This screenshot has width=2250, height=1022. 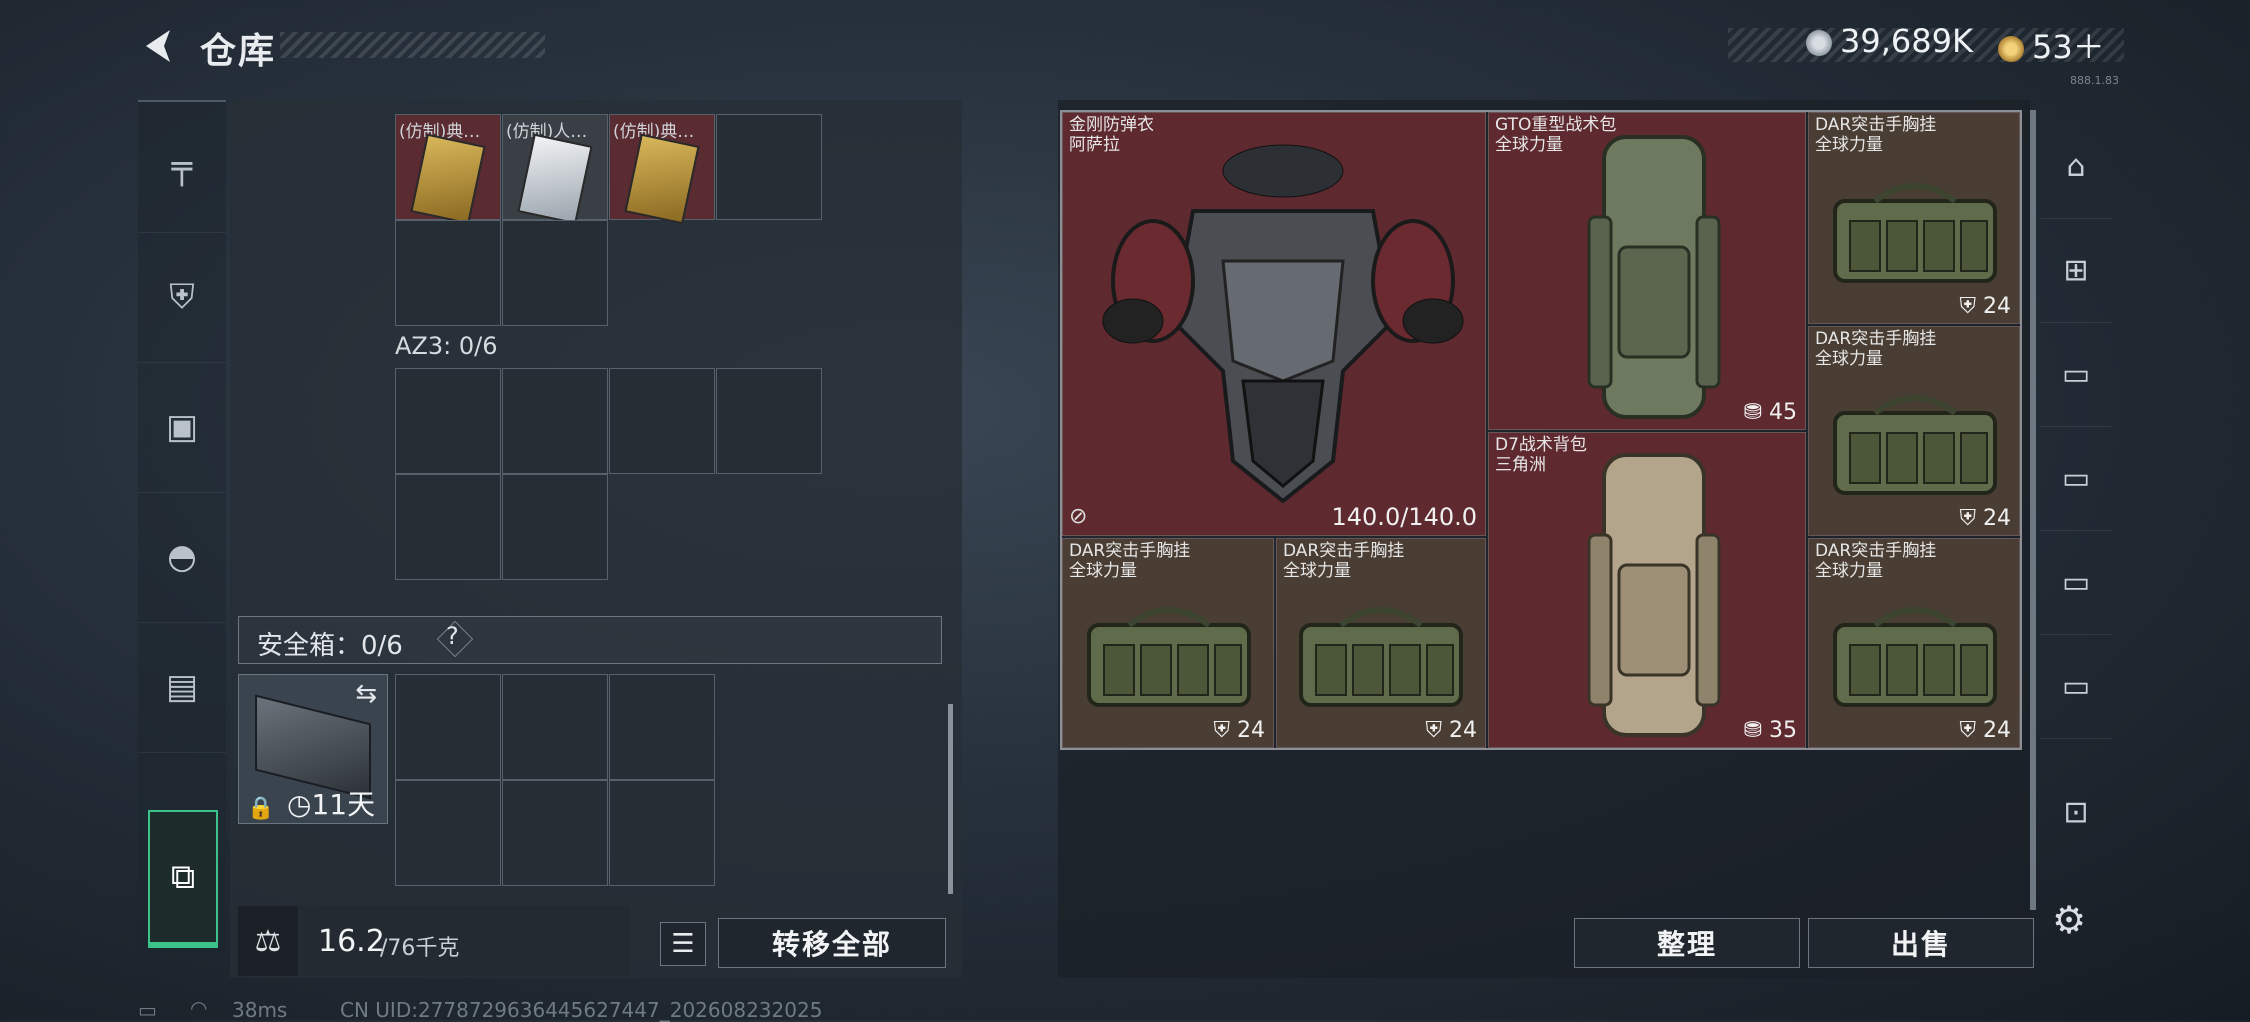 What do you see at coordinates (2076, 166) in the screenshot?
I see `vault-icon: ⌂` at bounding box center [2076, 166].